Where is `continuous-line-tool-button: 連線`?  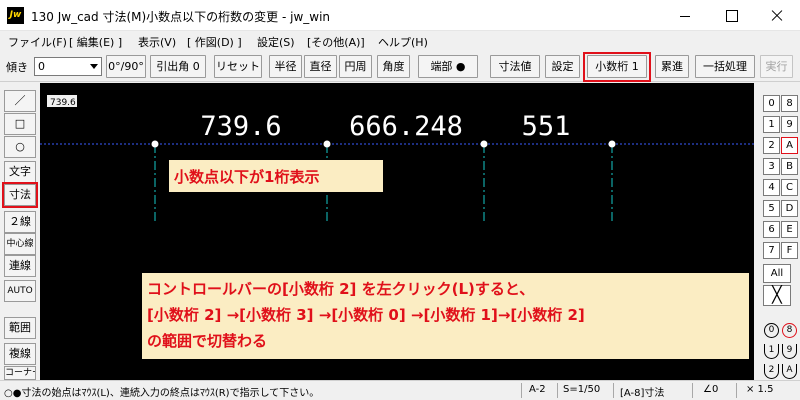
continuous-line-tool-button: 連線 is located at coordinates (20, 266).